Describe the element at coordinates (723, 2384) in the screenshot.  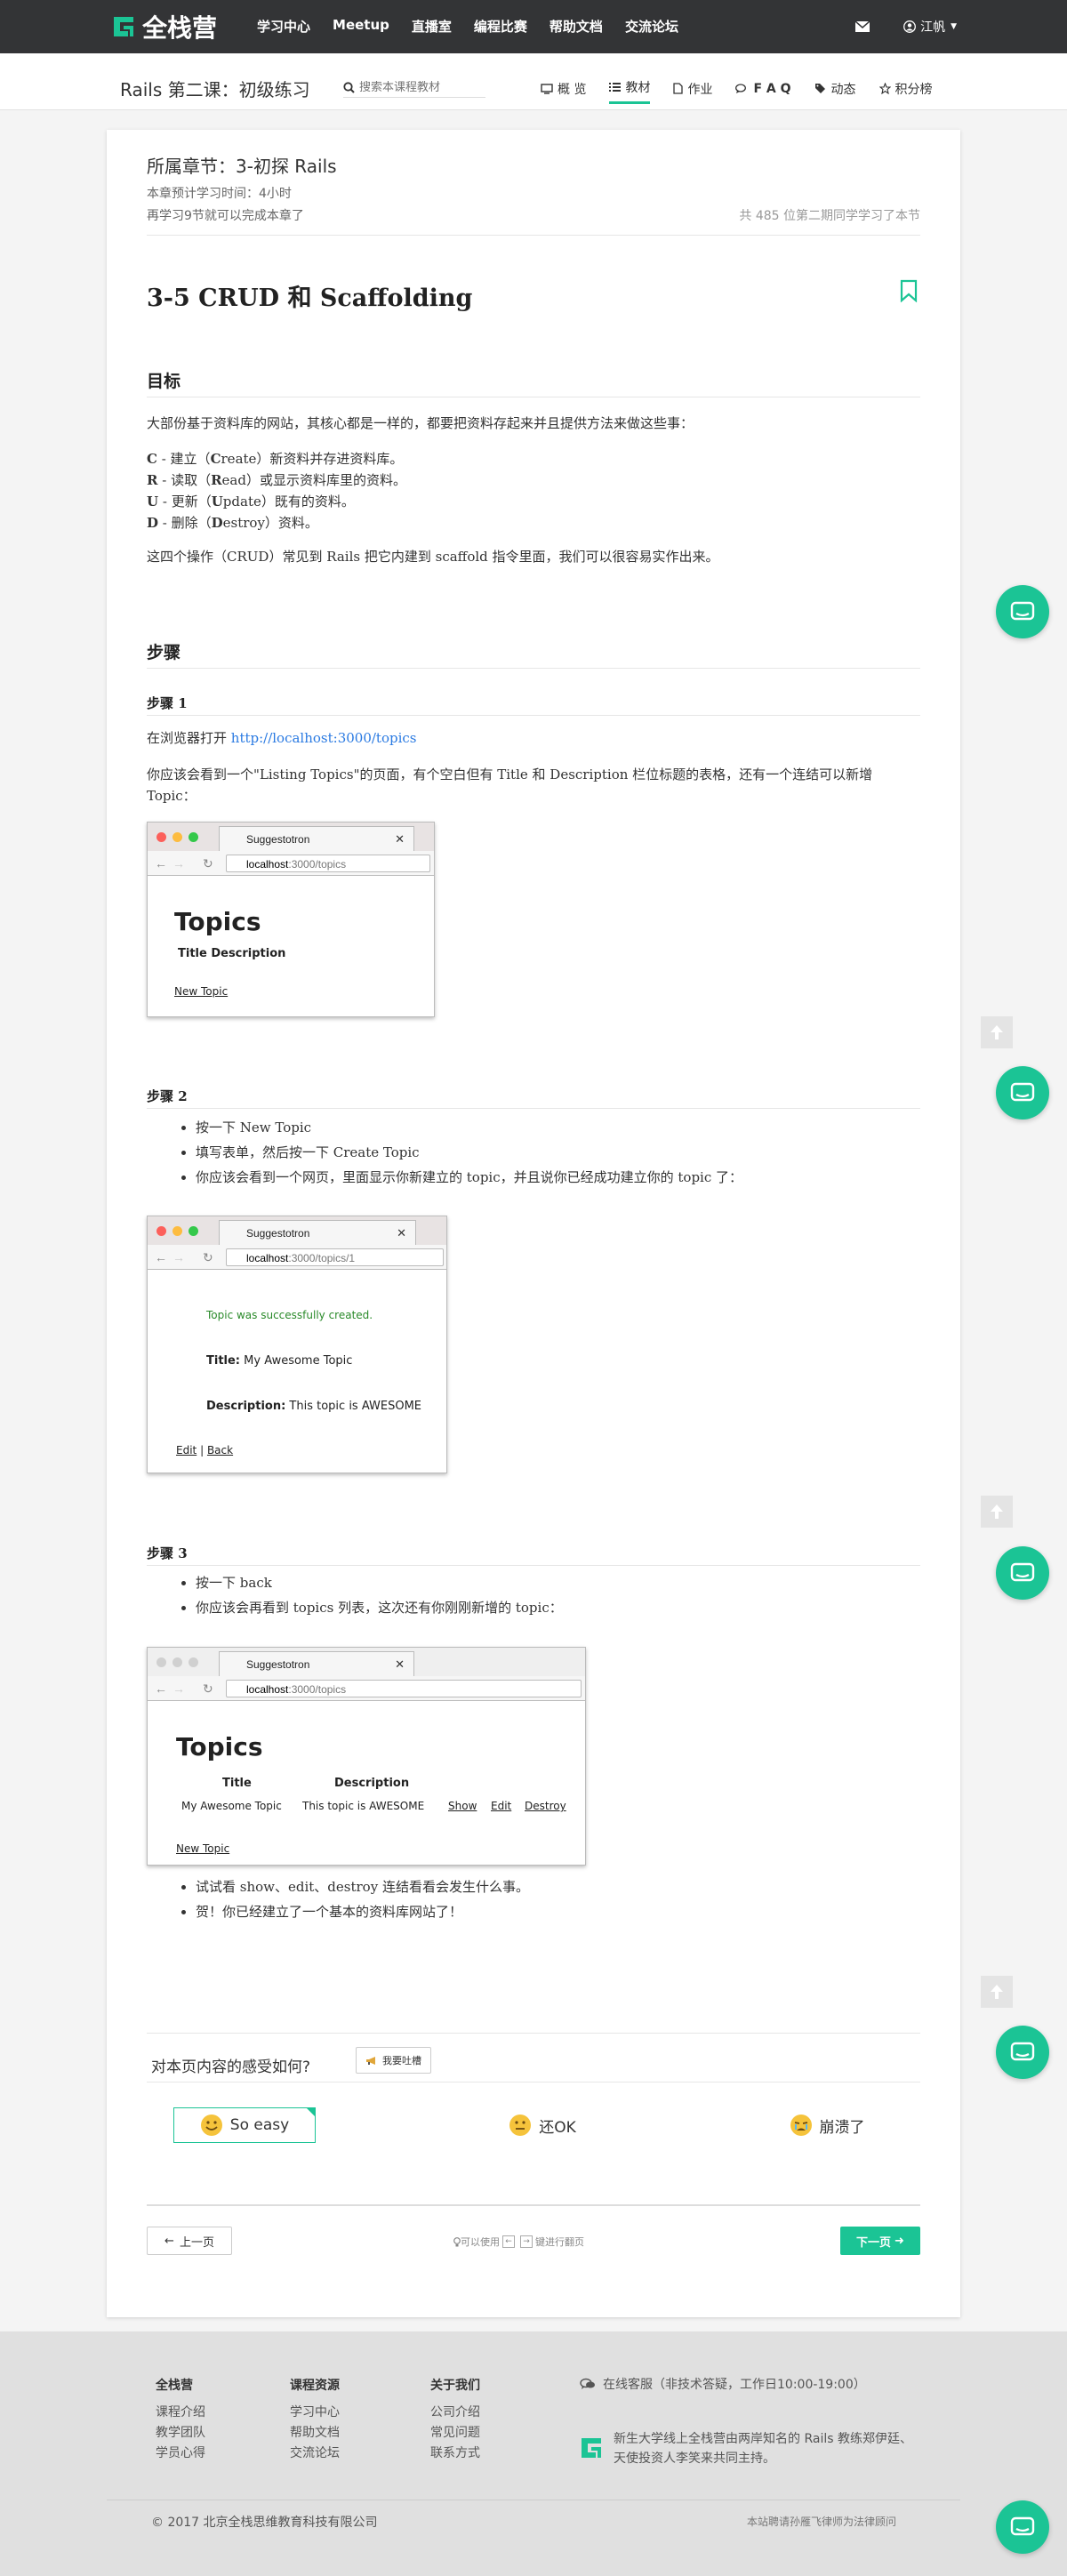
I see `online-service: 在线客服（非技术答疑，工作日10:00-19:00）` at that location.